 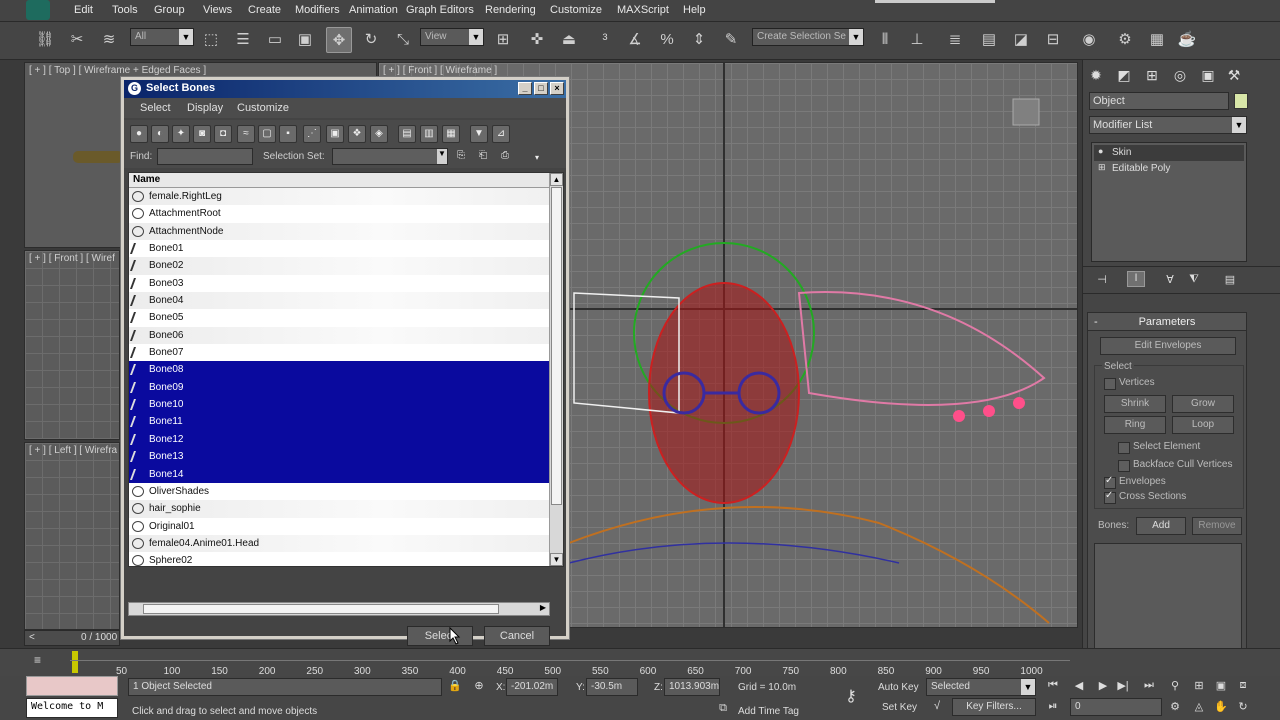 I want to click on cameras-filter-icon: ◙, so click(x=202, y=134).